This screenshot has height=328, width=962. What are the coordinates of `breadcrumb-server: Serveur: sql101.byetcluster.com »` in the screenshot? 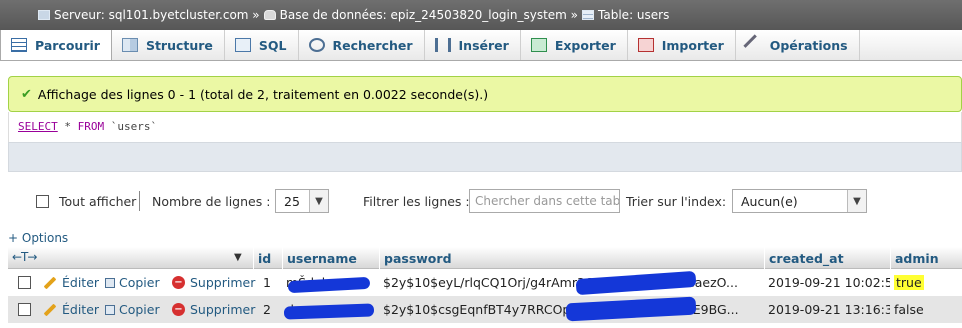 It's located at (147, 15).